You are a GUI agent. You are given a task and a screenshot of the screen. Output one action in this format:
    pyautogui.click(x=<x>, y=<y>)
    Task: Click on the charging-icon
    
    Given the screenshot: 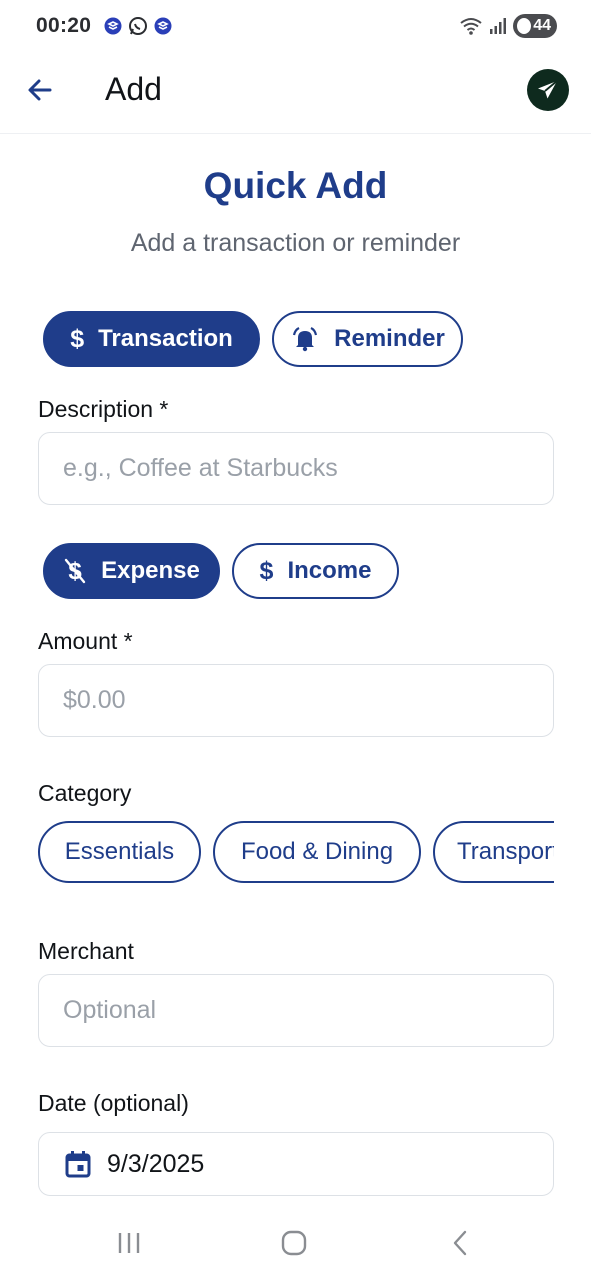 What is the action you would take?
    pyautogui.click(x=524, y=26)
    